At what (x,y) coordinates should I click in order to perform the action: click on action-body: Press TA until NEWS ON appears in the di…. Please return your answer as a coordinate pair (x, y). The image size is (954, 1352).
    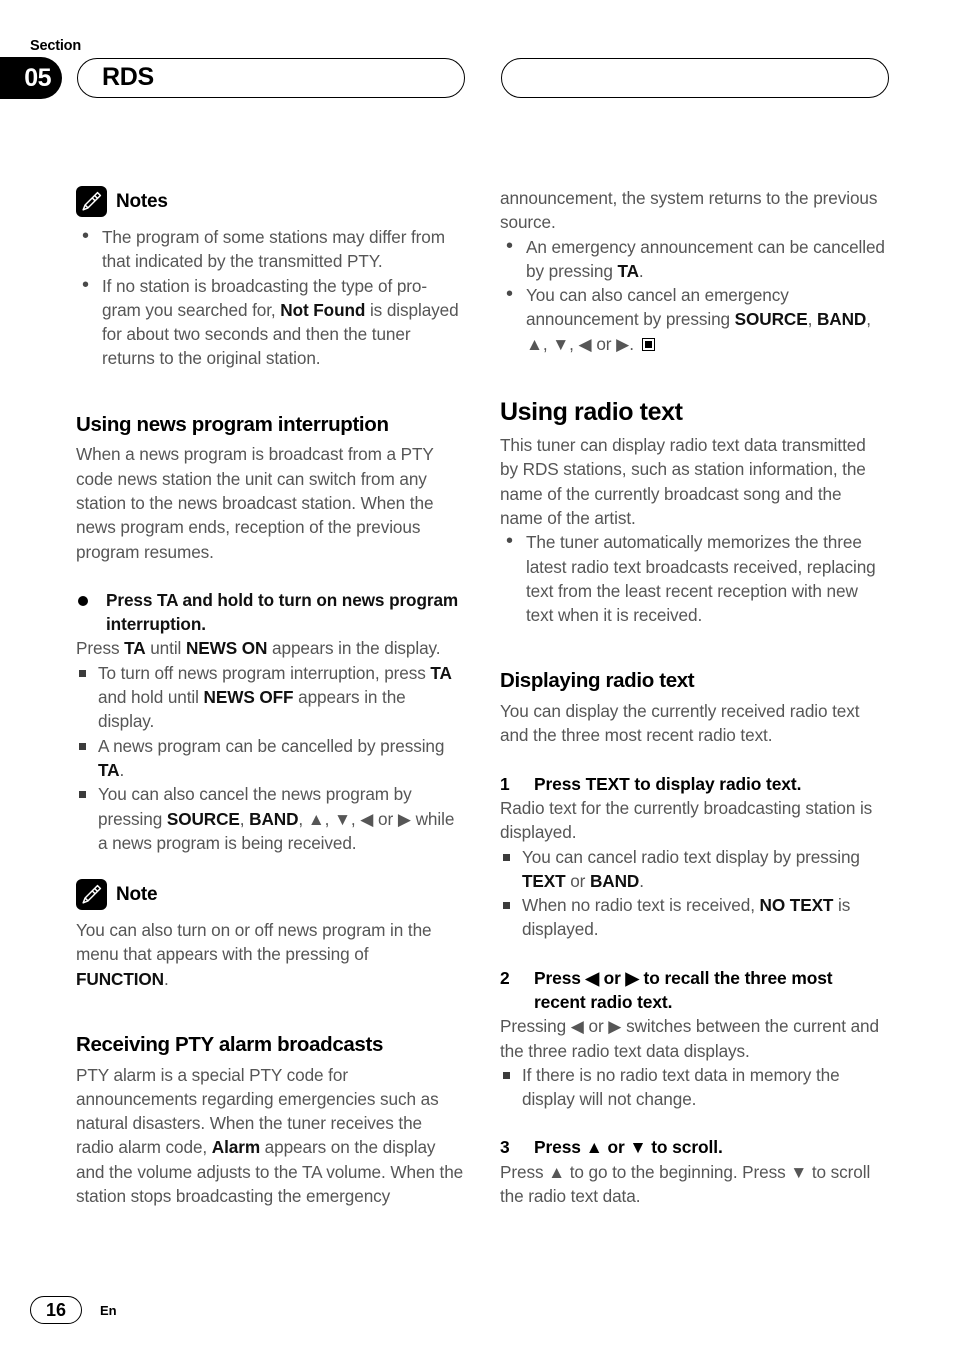
    Looking at the image, I should click on (270, 648).